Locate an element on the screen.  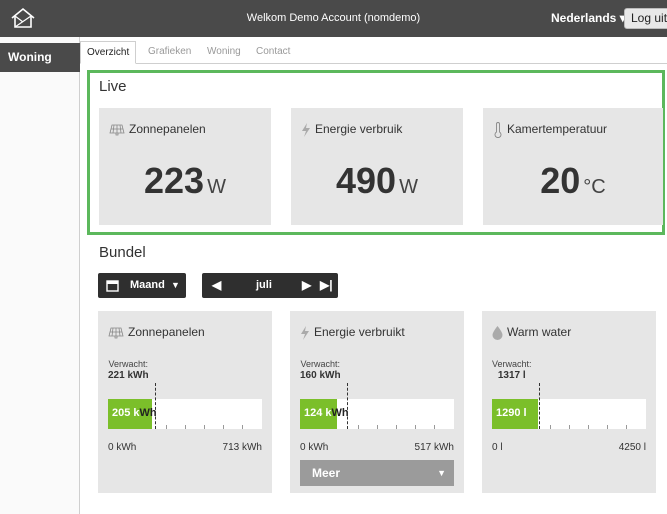
progress-bar: 205 kWh is located at coordinates (185, 414).